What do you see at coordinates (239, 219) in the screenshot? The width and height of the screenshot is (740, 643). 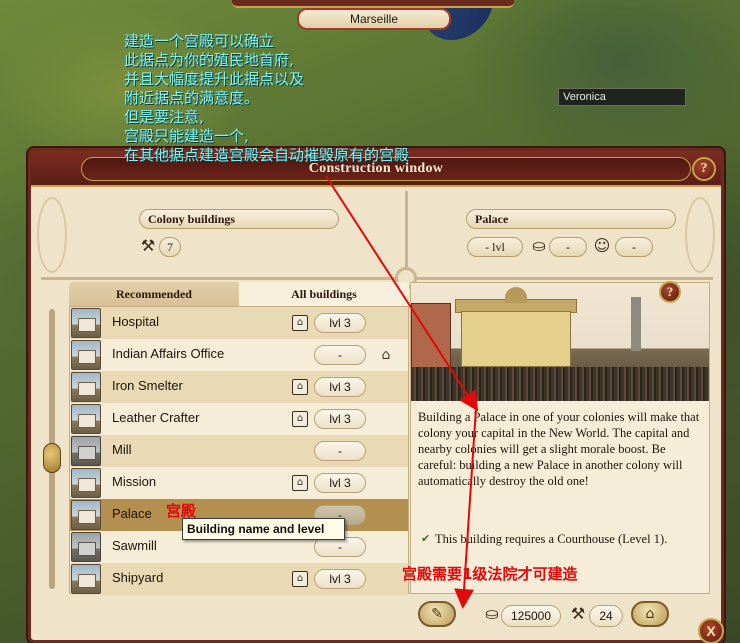 I see `colony-buildings-label: Colony buildings` at bounding box center [239, 219].